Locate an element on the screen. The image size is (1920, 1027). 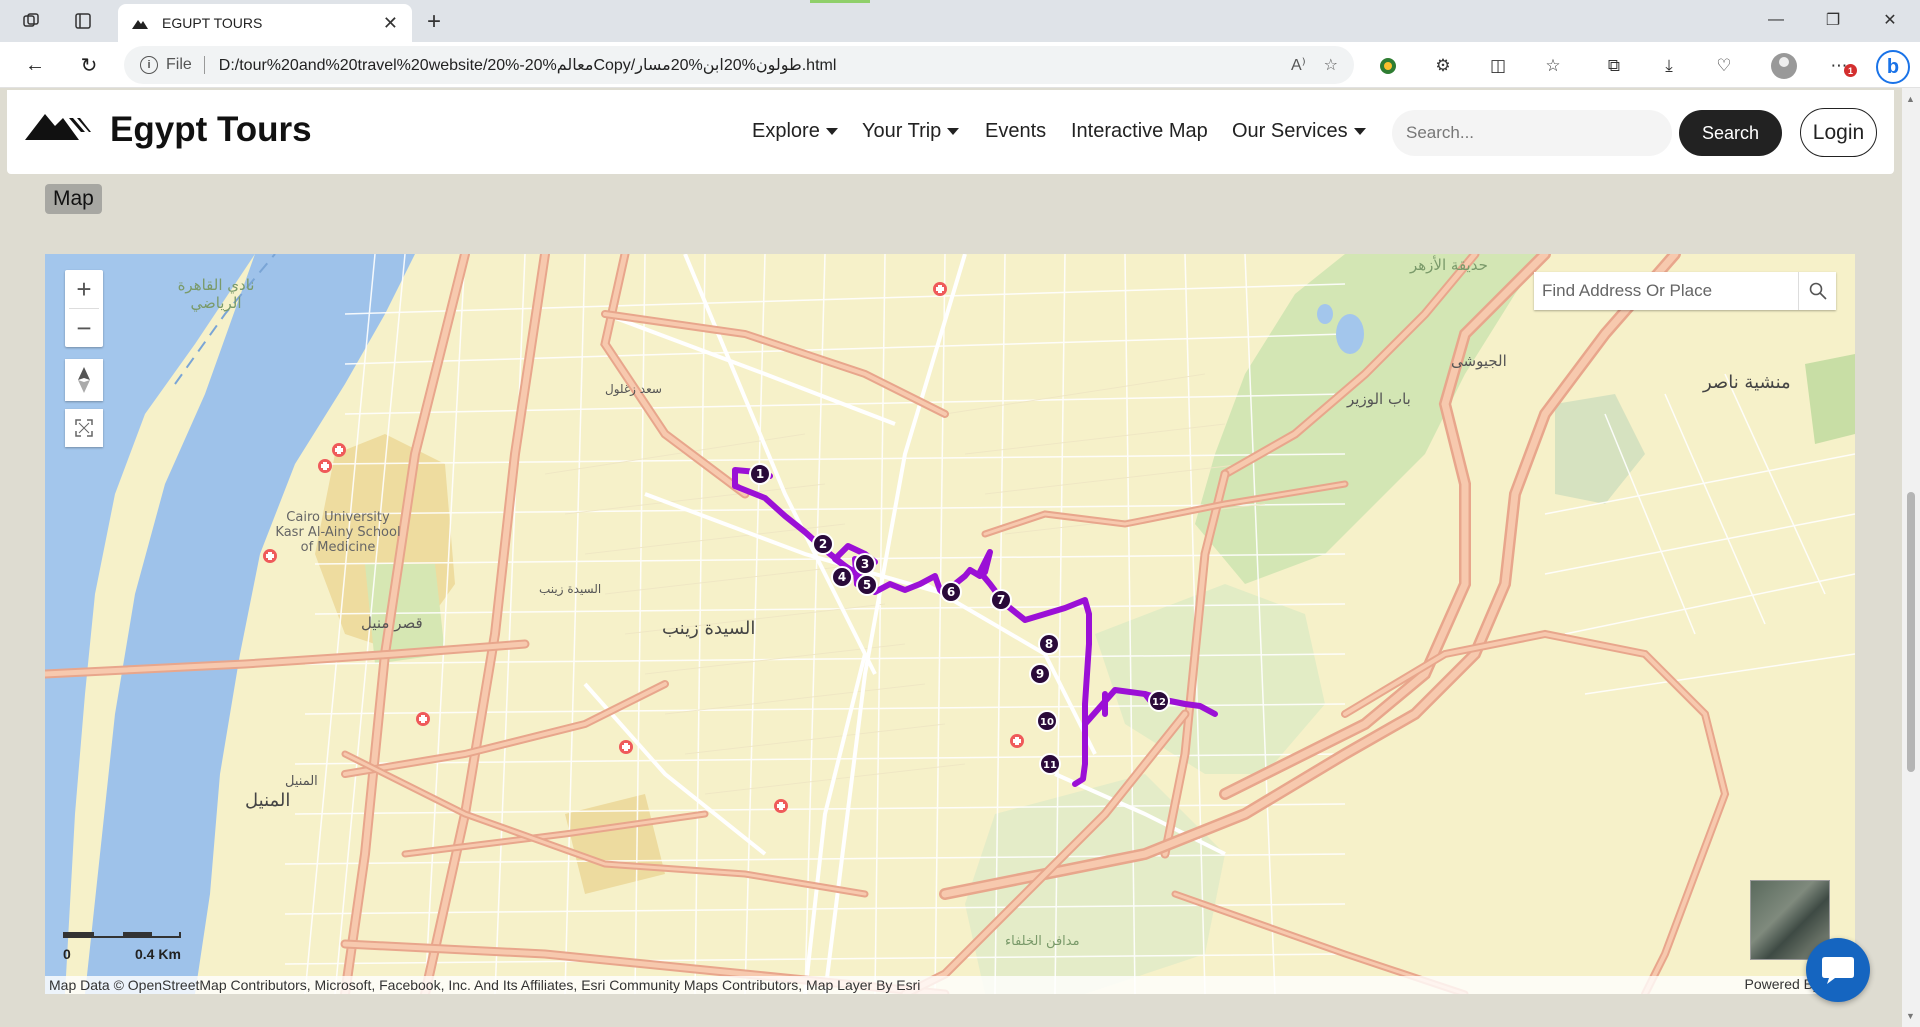
scroll-down-icon: ▼ is located at coordinates (1910, 1016).